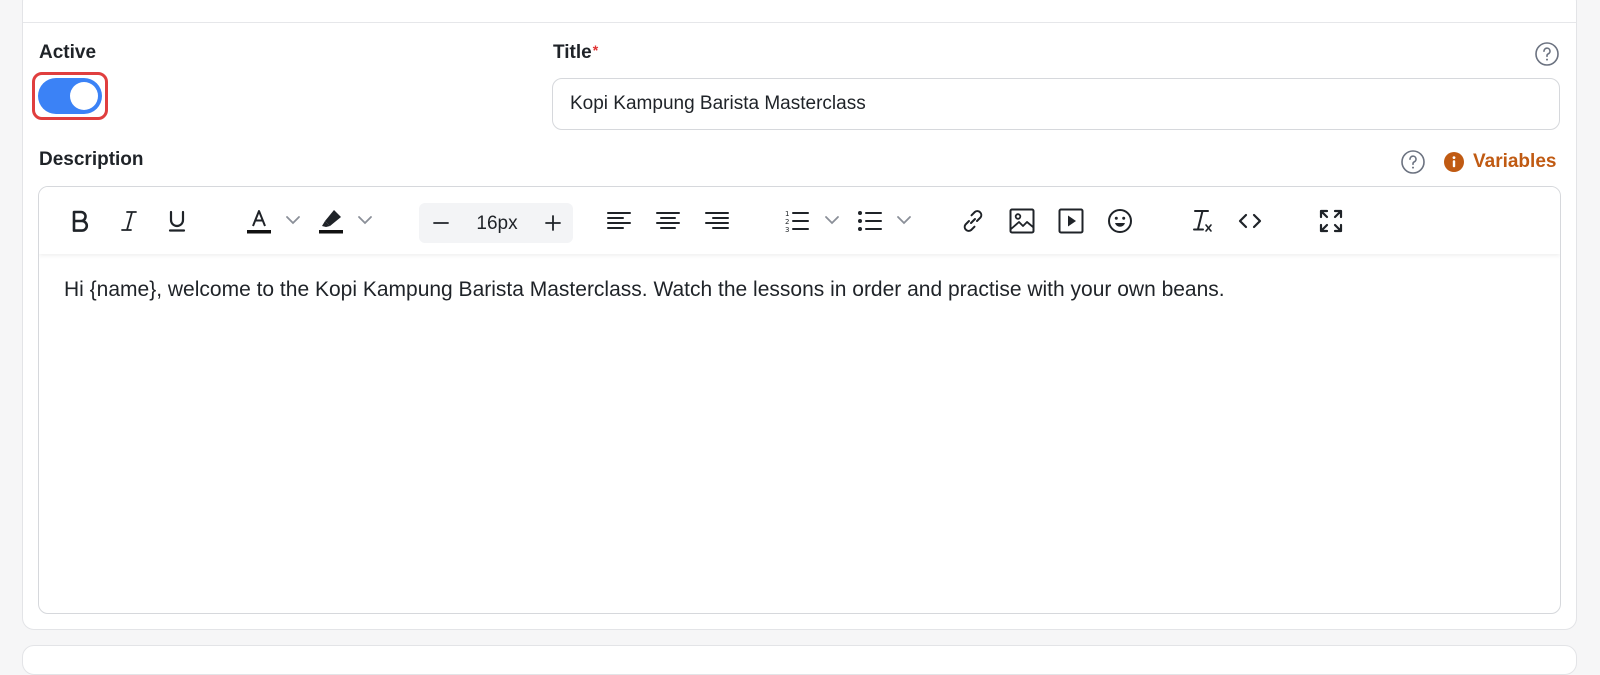  I want to click on highlight-button, so click(331, 221).